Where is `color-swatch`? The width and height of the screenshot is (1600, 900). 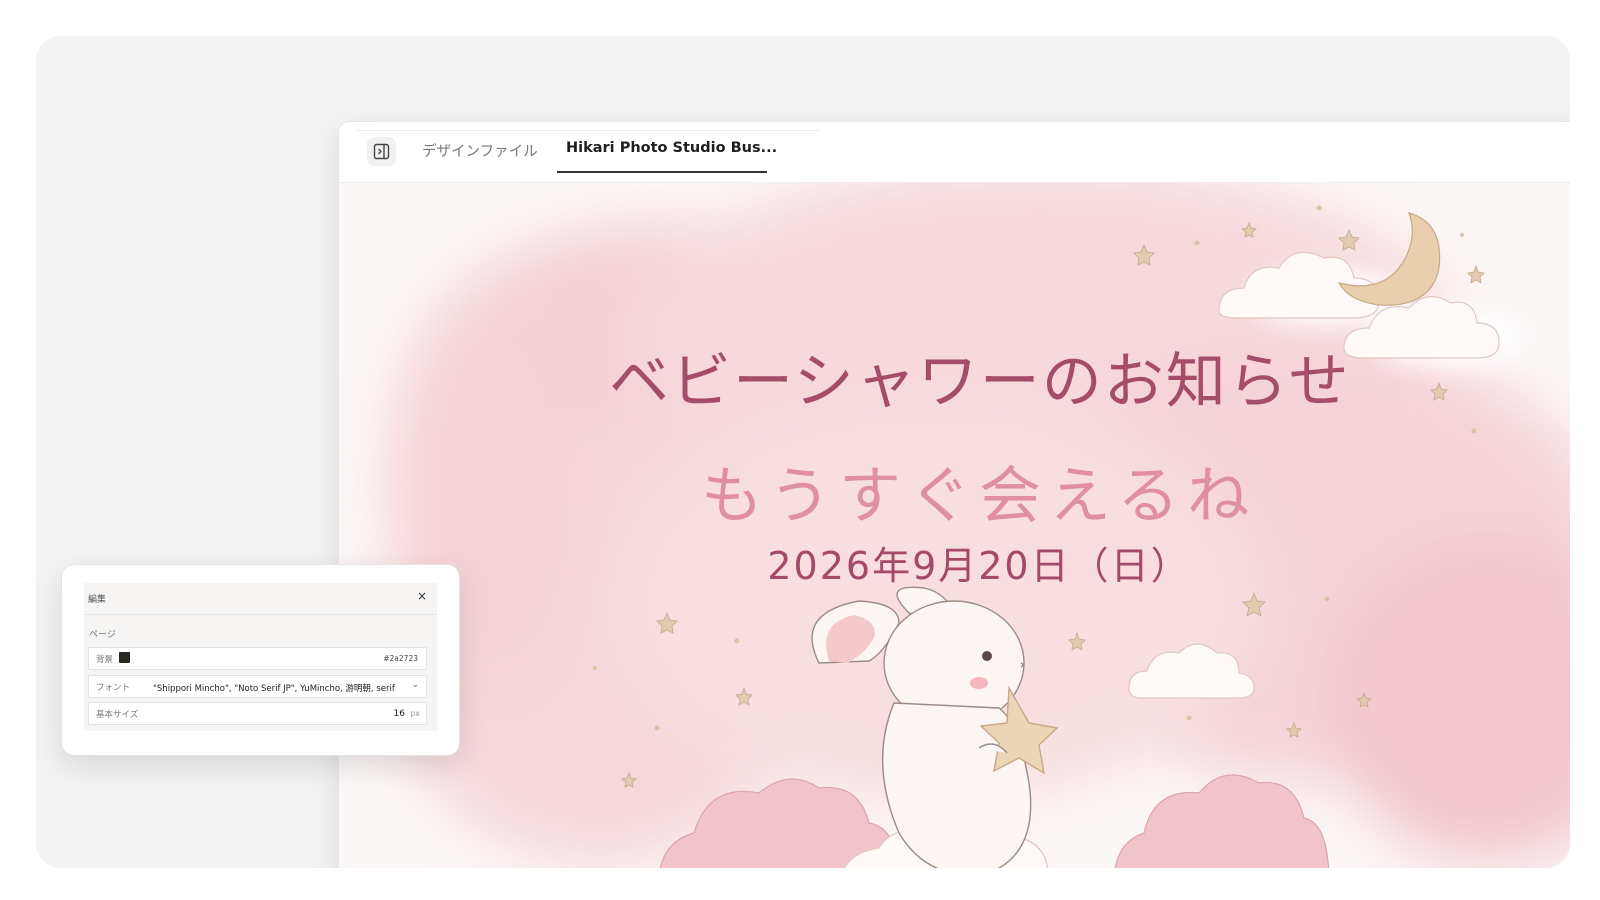 color-swatch is located at coordinates (124, 657).